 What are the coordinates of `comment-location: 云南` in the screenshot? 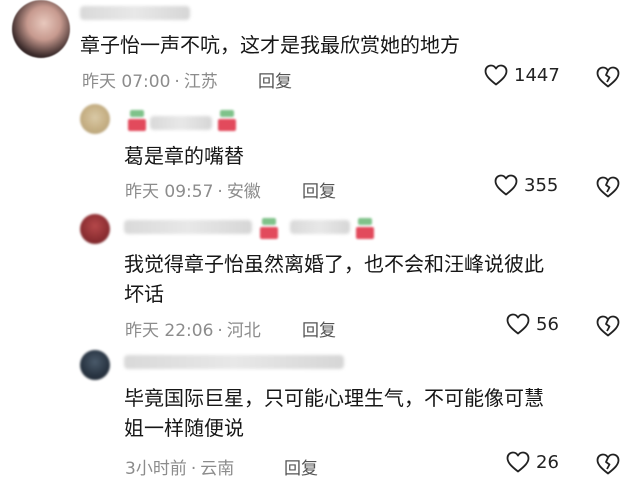 It's located at (217, 469).